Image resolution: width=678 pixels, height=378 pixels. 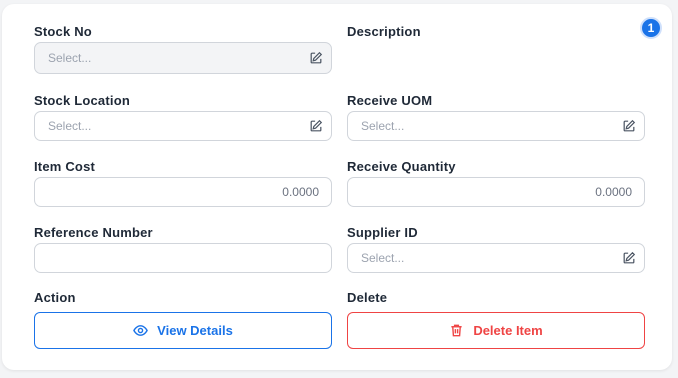 I want to click on action-label: Action, so click(x=55, y=297).